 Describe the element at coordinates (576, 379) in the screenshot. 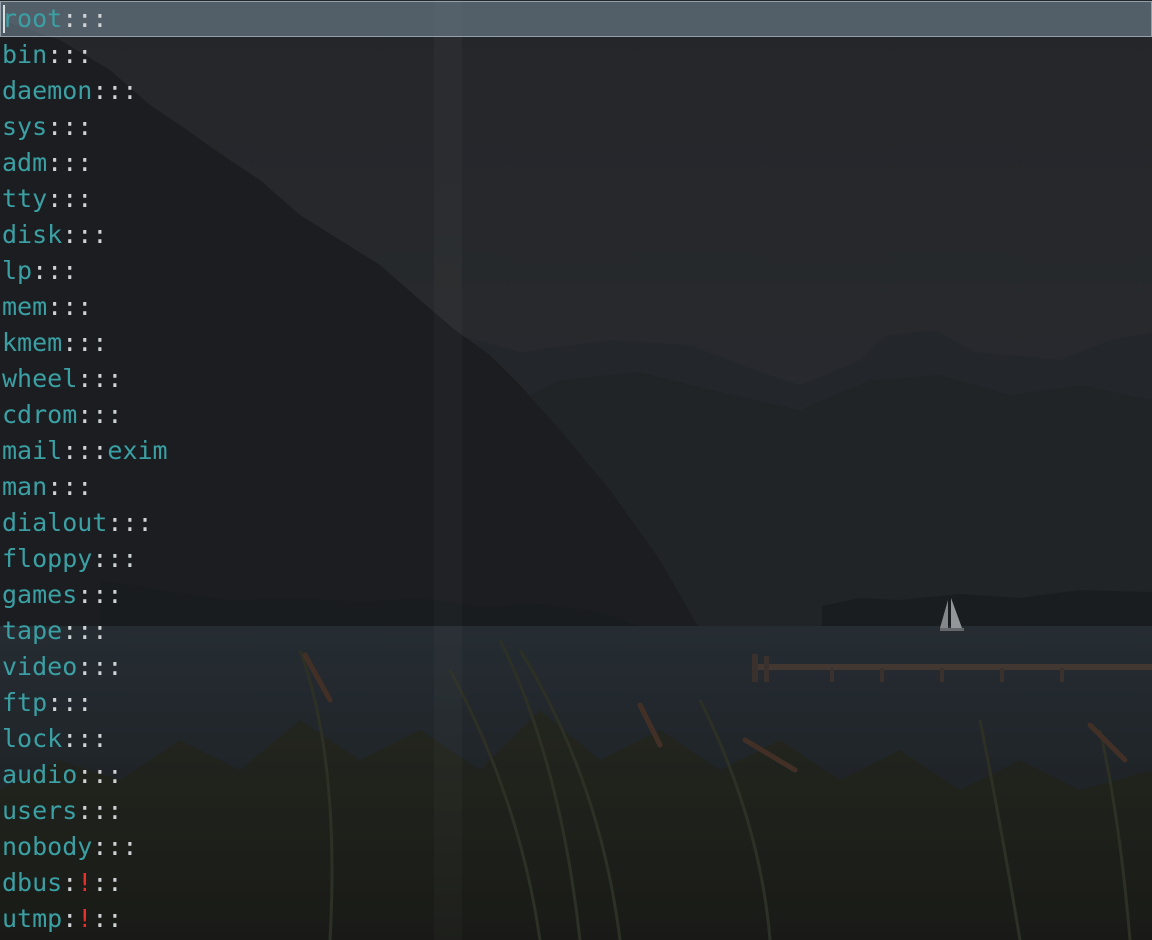

I see `buffer-line: wheel:::` at that location.